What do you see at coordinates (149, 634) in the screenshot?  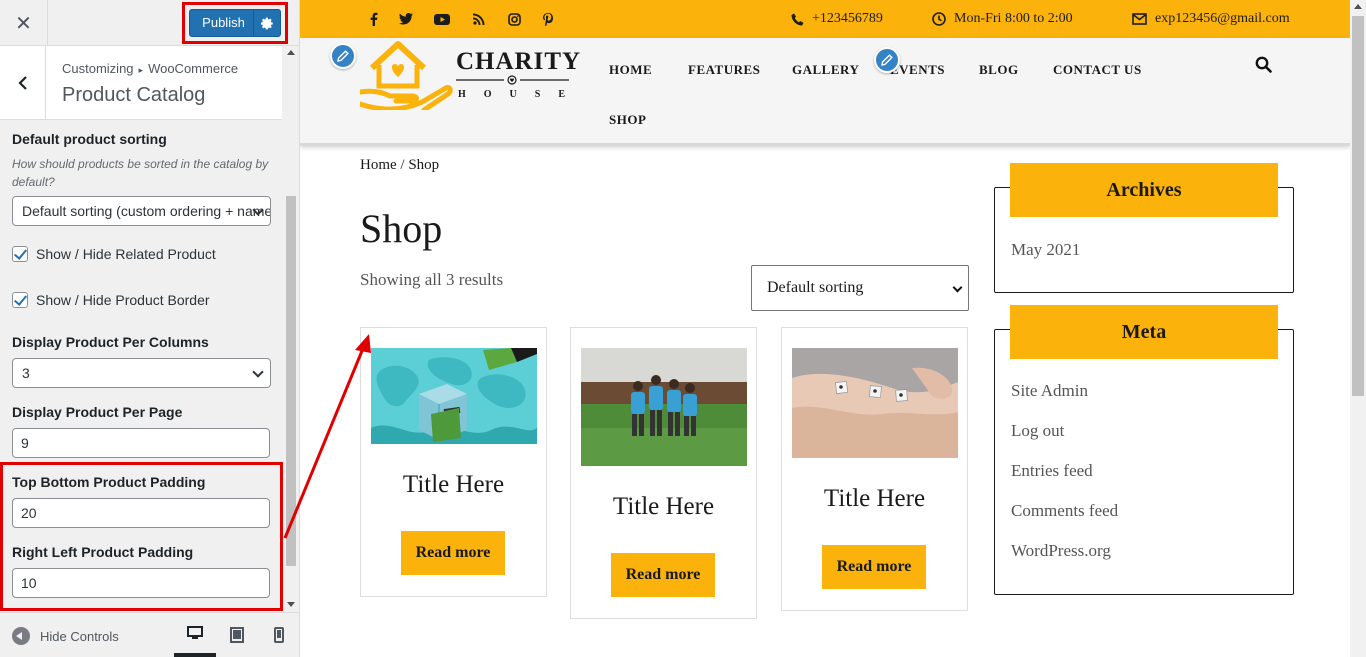 I see `customizer-footer: Hide Controls` at bounding box center [149, 634].